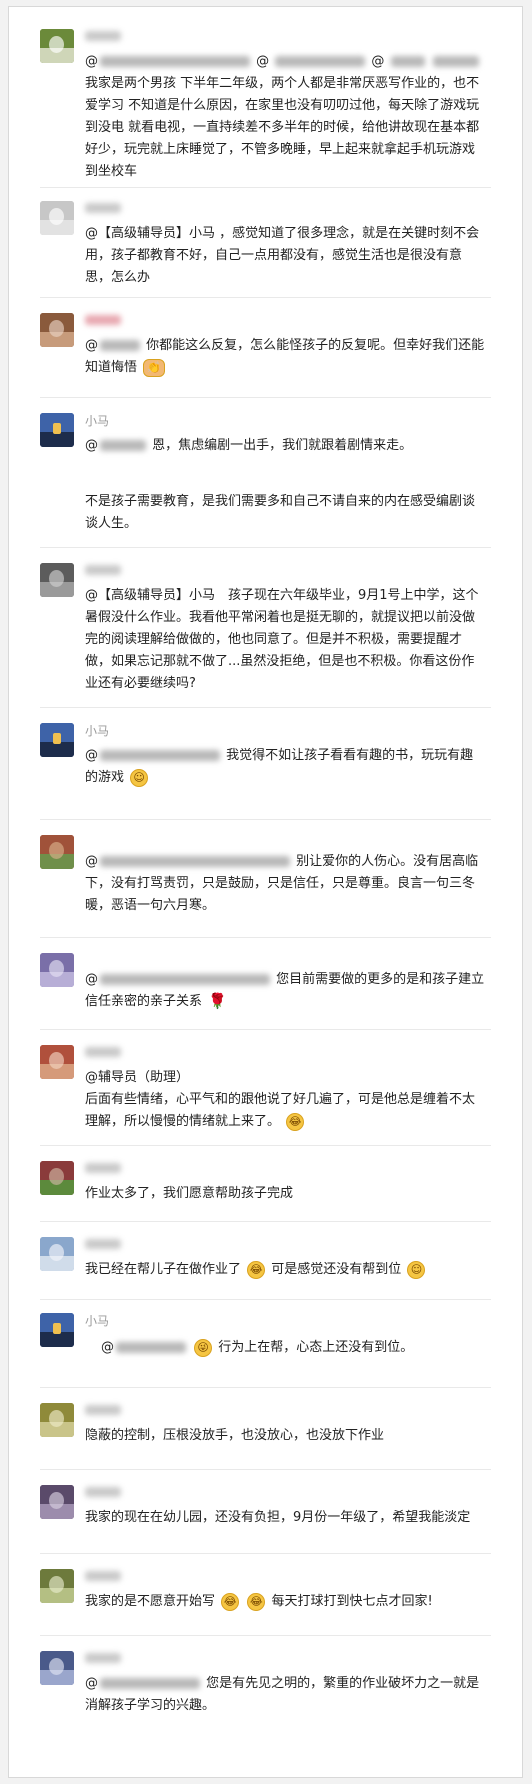  What do you see at coordinates (235, 1435) in the screenshot?
I see `comment-text: 隐蔽的控制，压根没放手，也没放心，也没放下作业` at bounding box center [235, 1435].